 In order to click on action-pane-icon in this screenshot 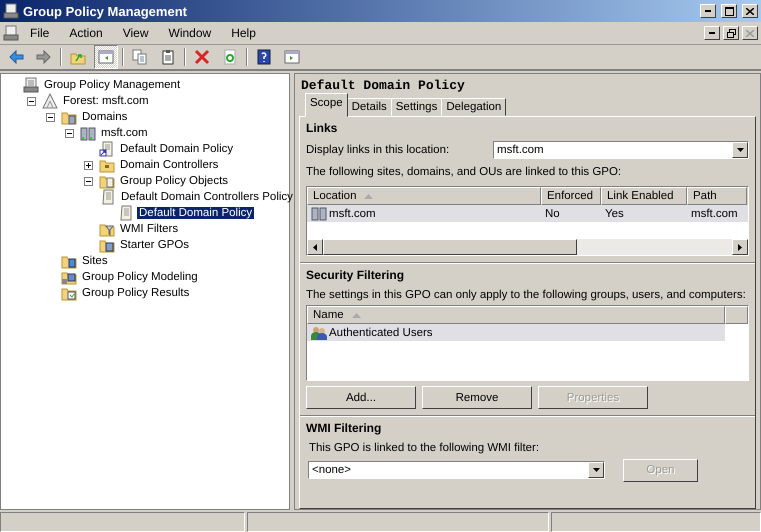, I will do `click(292, 57)`.